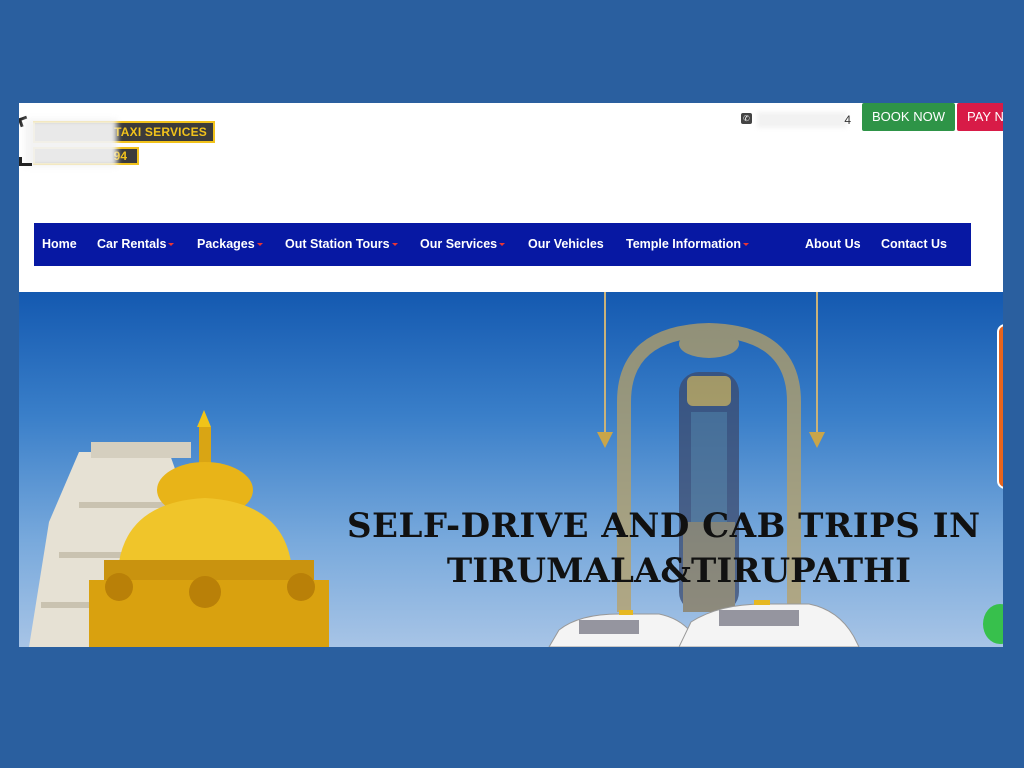  Describe the element at coordinates (119, 142) in the screenshot. I see `site-logo: TAXI SERVICES 94` at that location.